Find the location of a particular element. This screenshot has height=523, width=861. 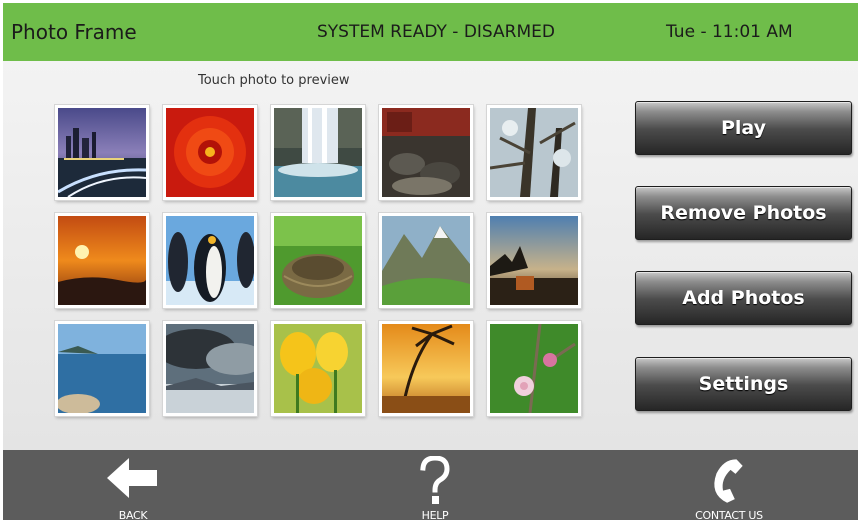

photo-turtles-rocks is located at coordinates (426, 152).